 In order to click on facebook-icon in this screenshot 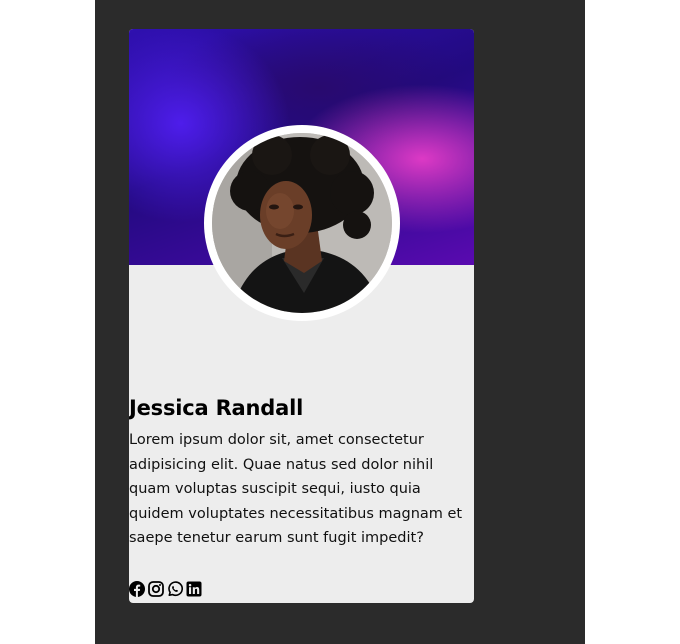, I will do `click(137, 589)`.